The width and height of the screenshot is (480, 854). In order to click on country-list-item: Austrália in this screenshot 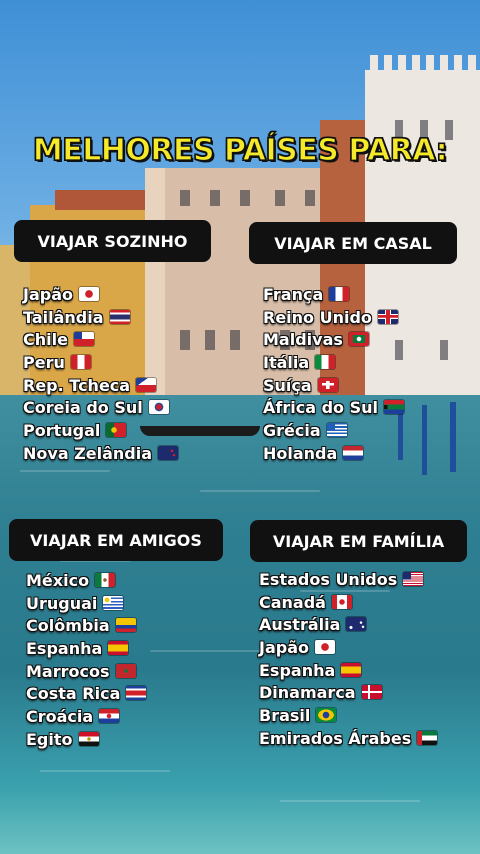, I will do `click(348, 625)`.